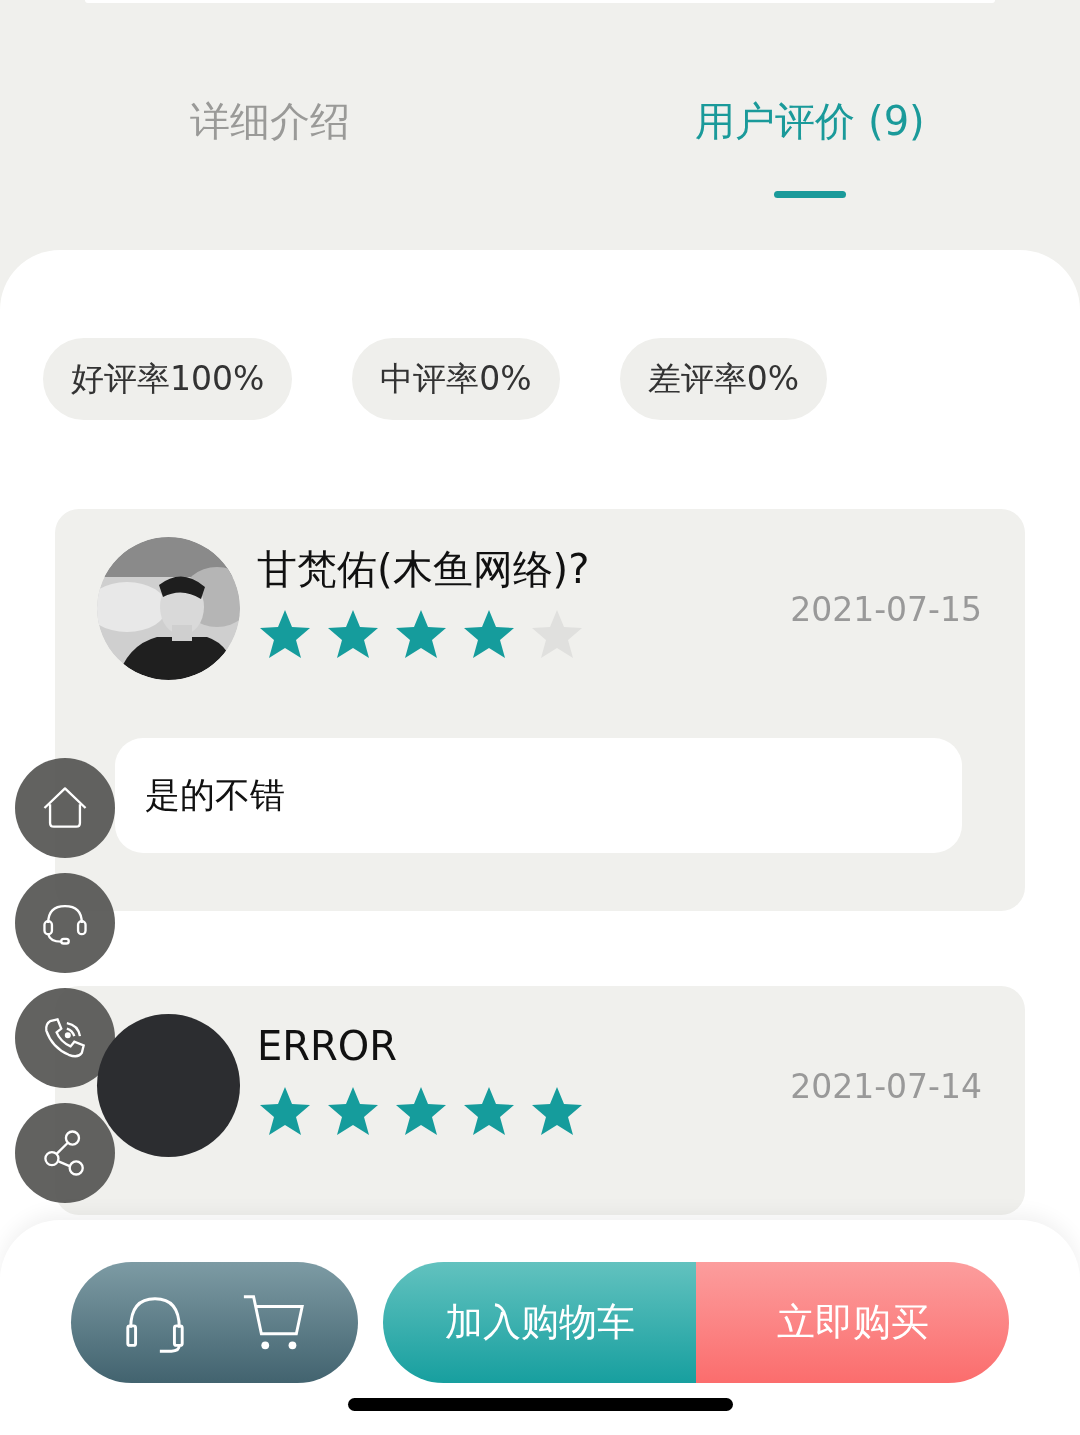 The image size is (1080, 1435). I want to click on rating-filter-chip: 中评率0%, so click(456, 379).